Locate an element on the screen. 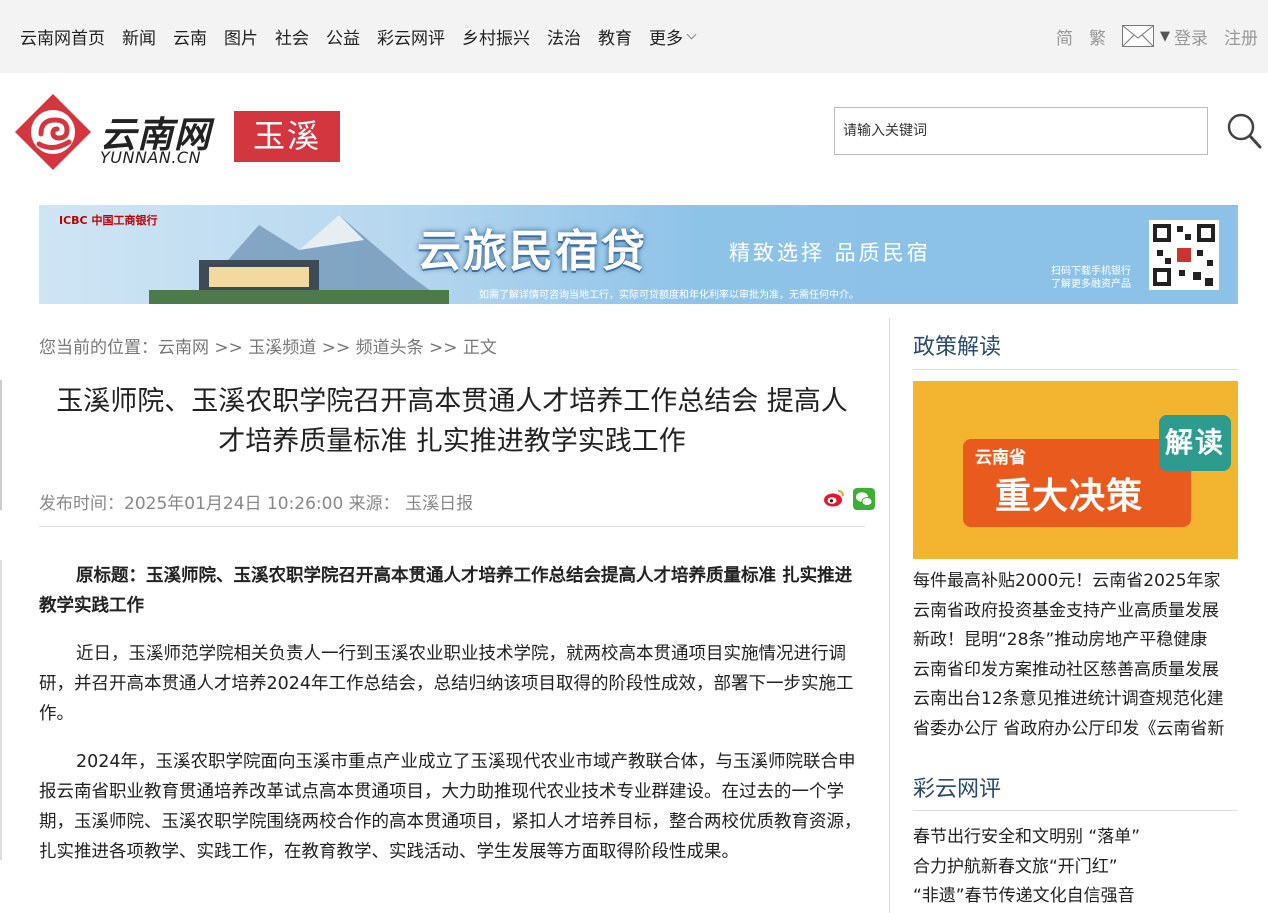 The height and width of the screenshot is (913, 1268). nav-item-rural: 乡村振兴 is located at coordinates (496, 36).